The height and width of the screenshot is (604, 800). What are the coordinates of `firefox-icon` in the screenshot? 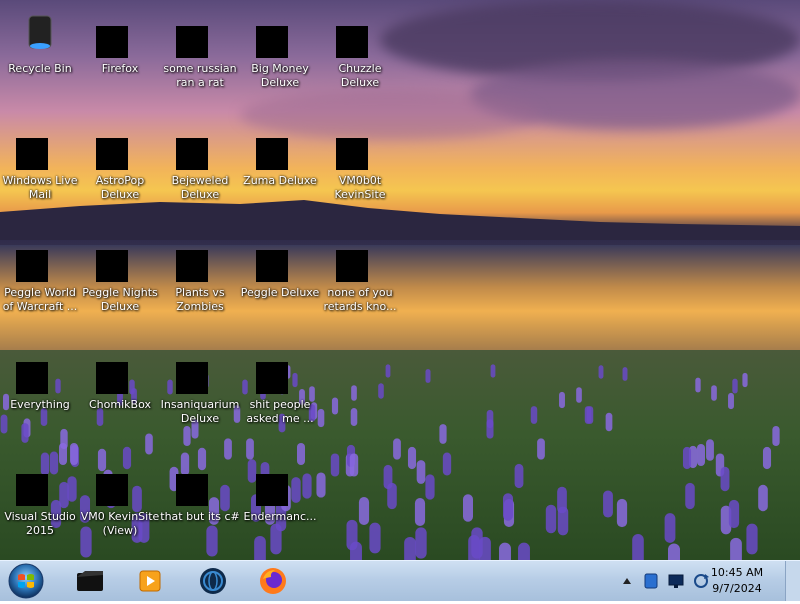 It's located at (273, 581).